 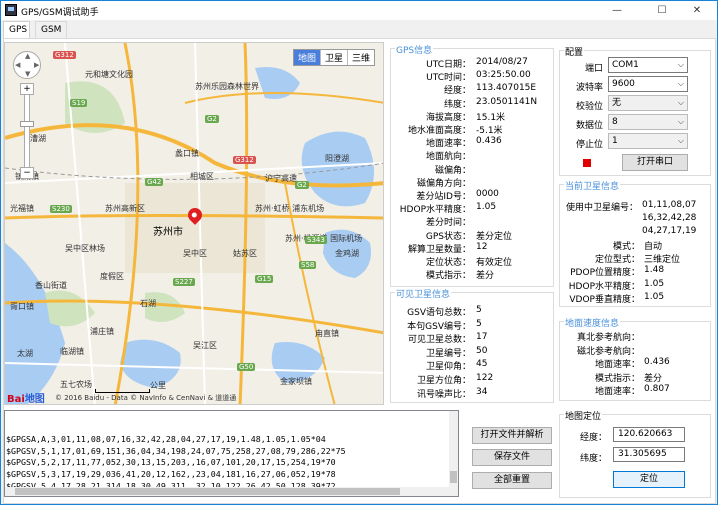 I want to click on sat-ids-label: 使用中卫星编号：, so click(x=602, y=208).